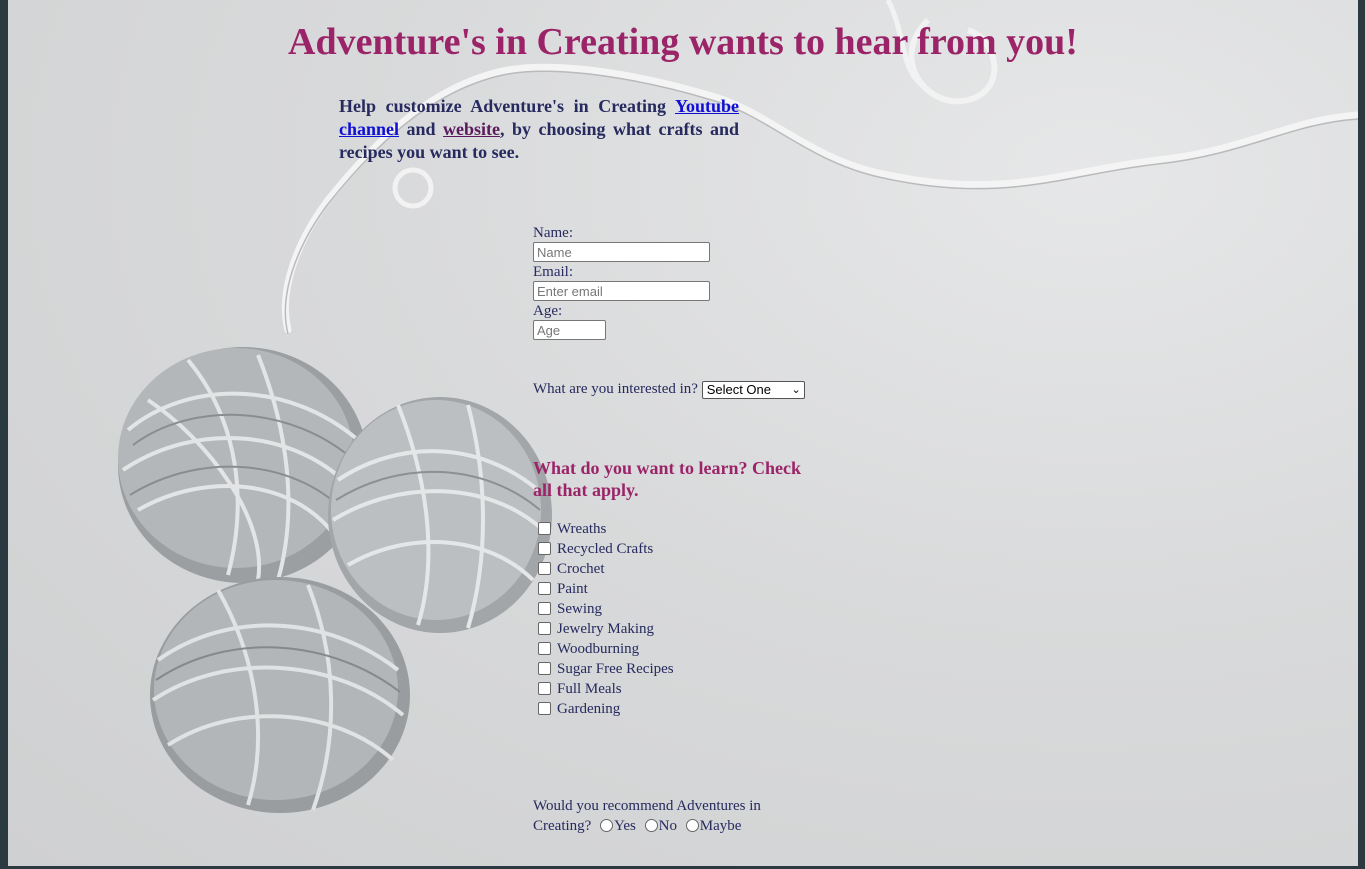  What do you see at coordinates (605, 549) in the screenshot?
I see `learn-option-label: Recycled Crafts` at bounding box center [605, 549].